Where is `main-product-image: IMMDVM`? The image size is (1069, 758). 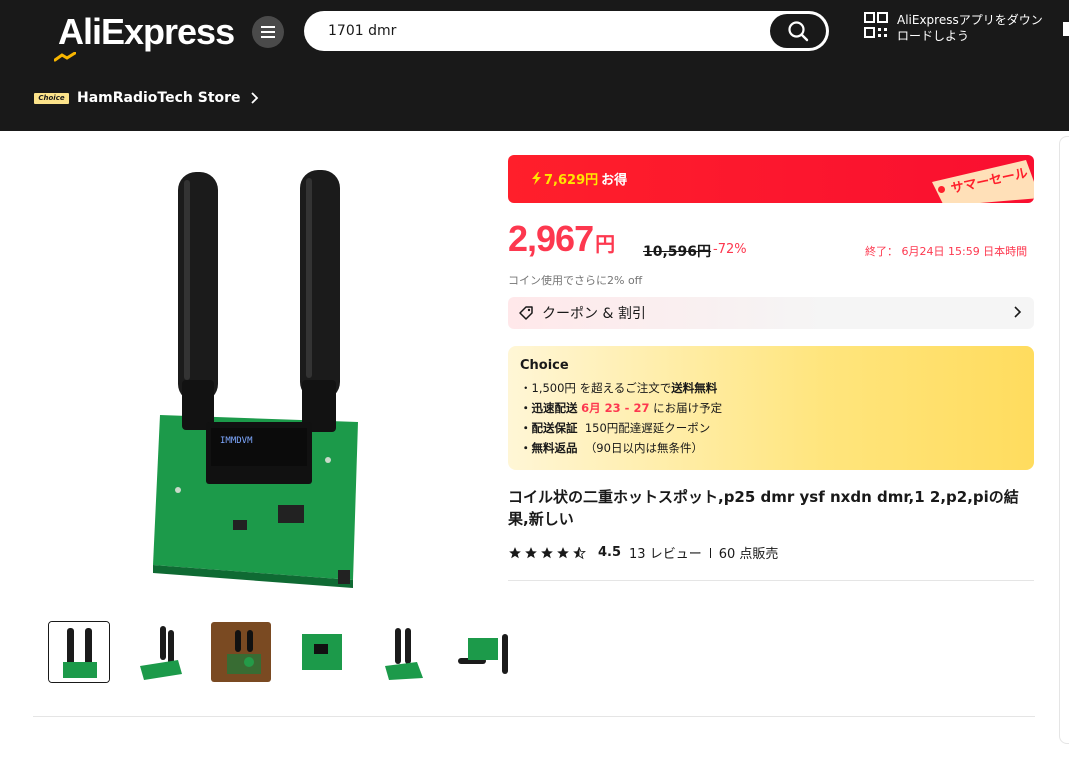 main-product-image: IMMDVM is located at coordinates (260, 377).